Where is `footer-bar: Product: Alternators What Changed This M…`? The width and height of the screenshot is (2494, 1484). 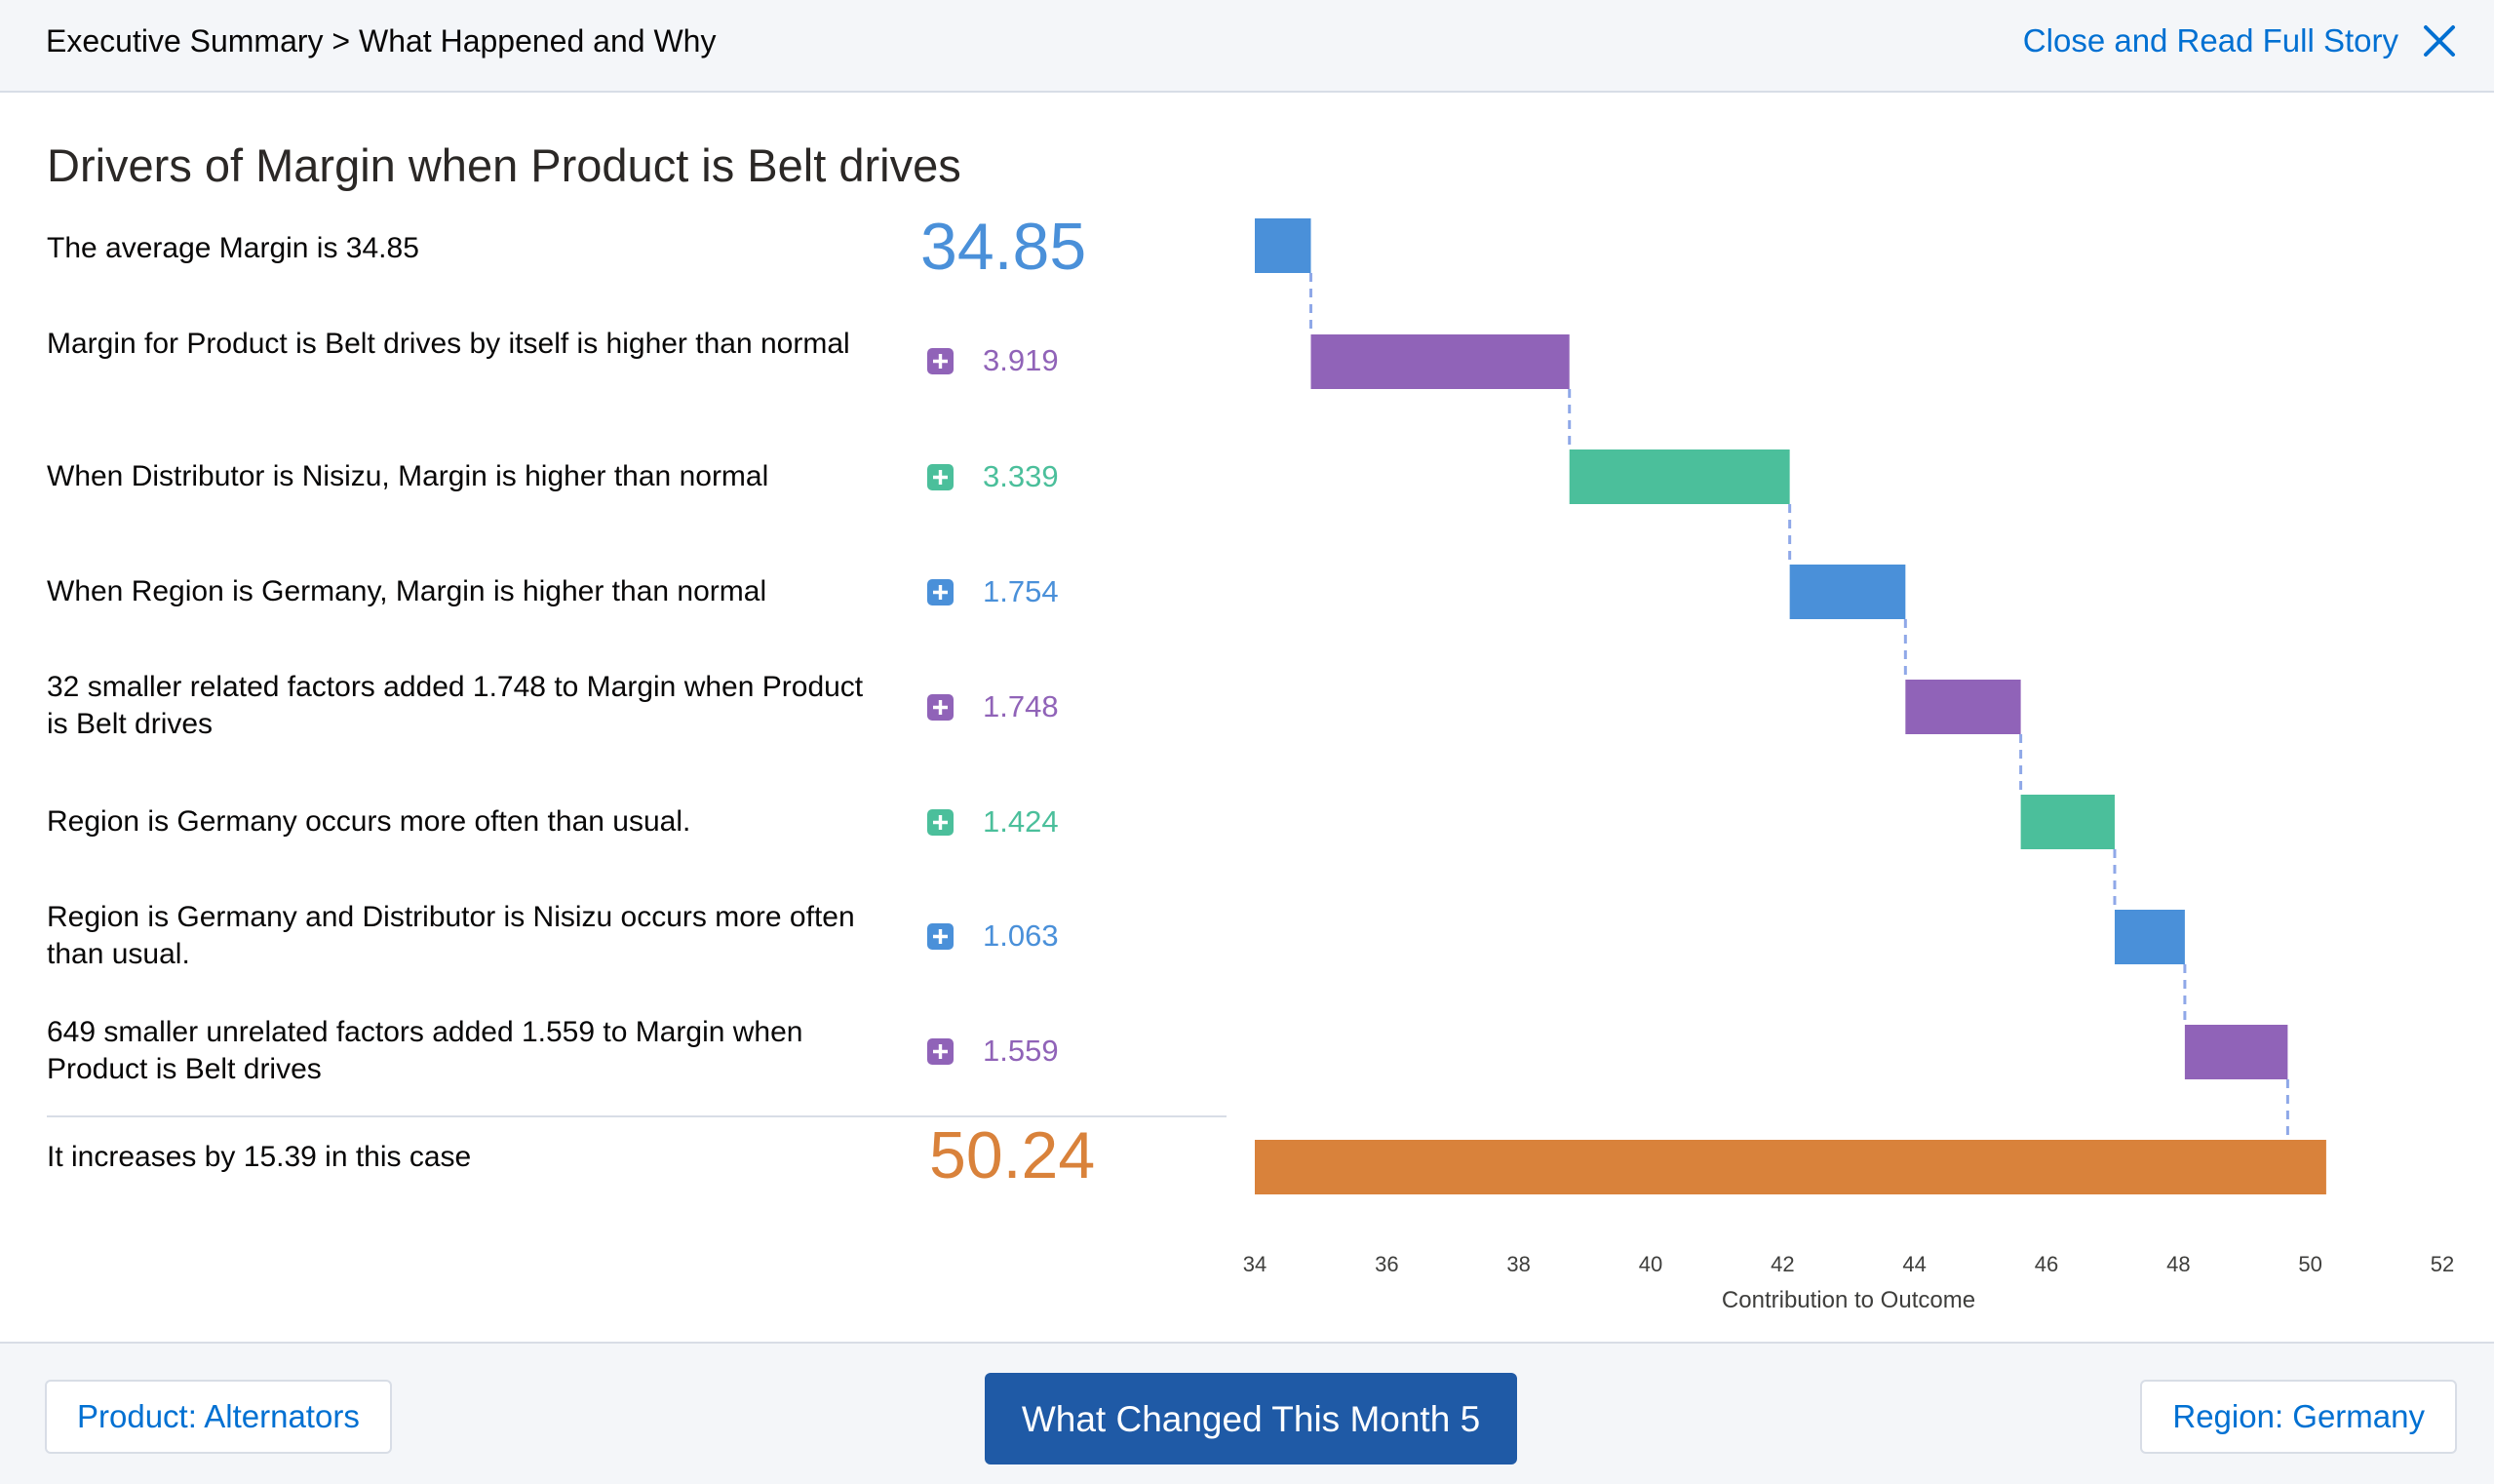
footer-bar: Product: Alternators What Changed This M… is located at coordinates (1247, 1413).